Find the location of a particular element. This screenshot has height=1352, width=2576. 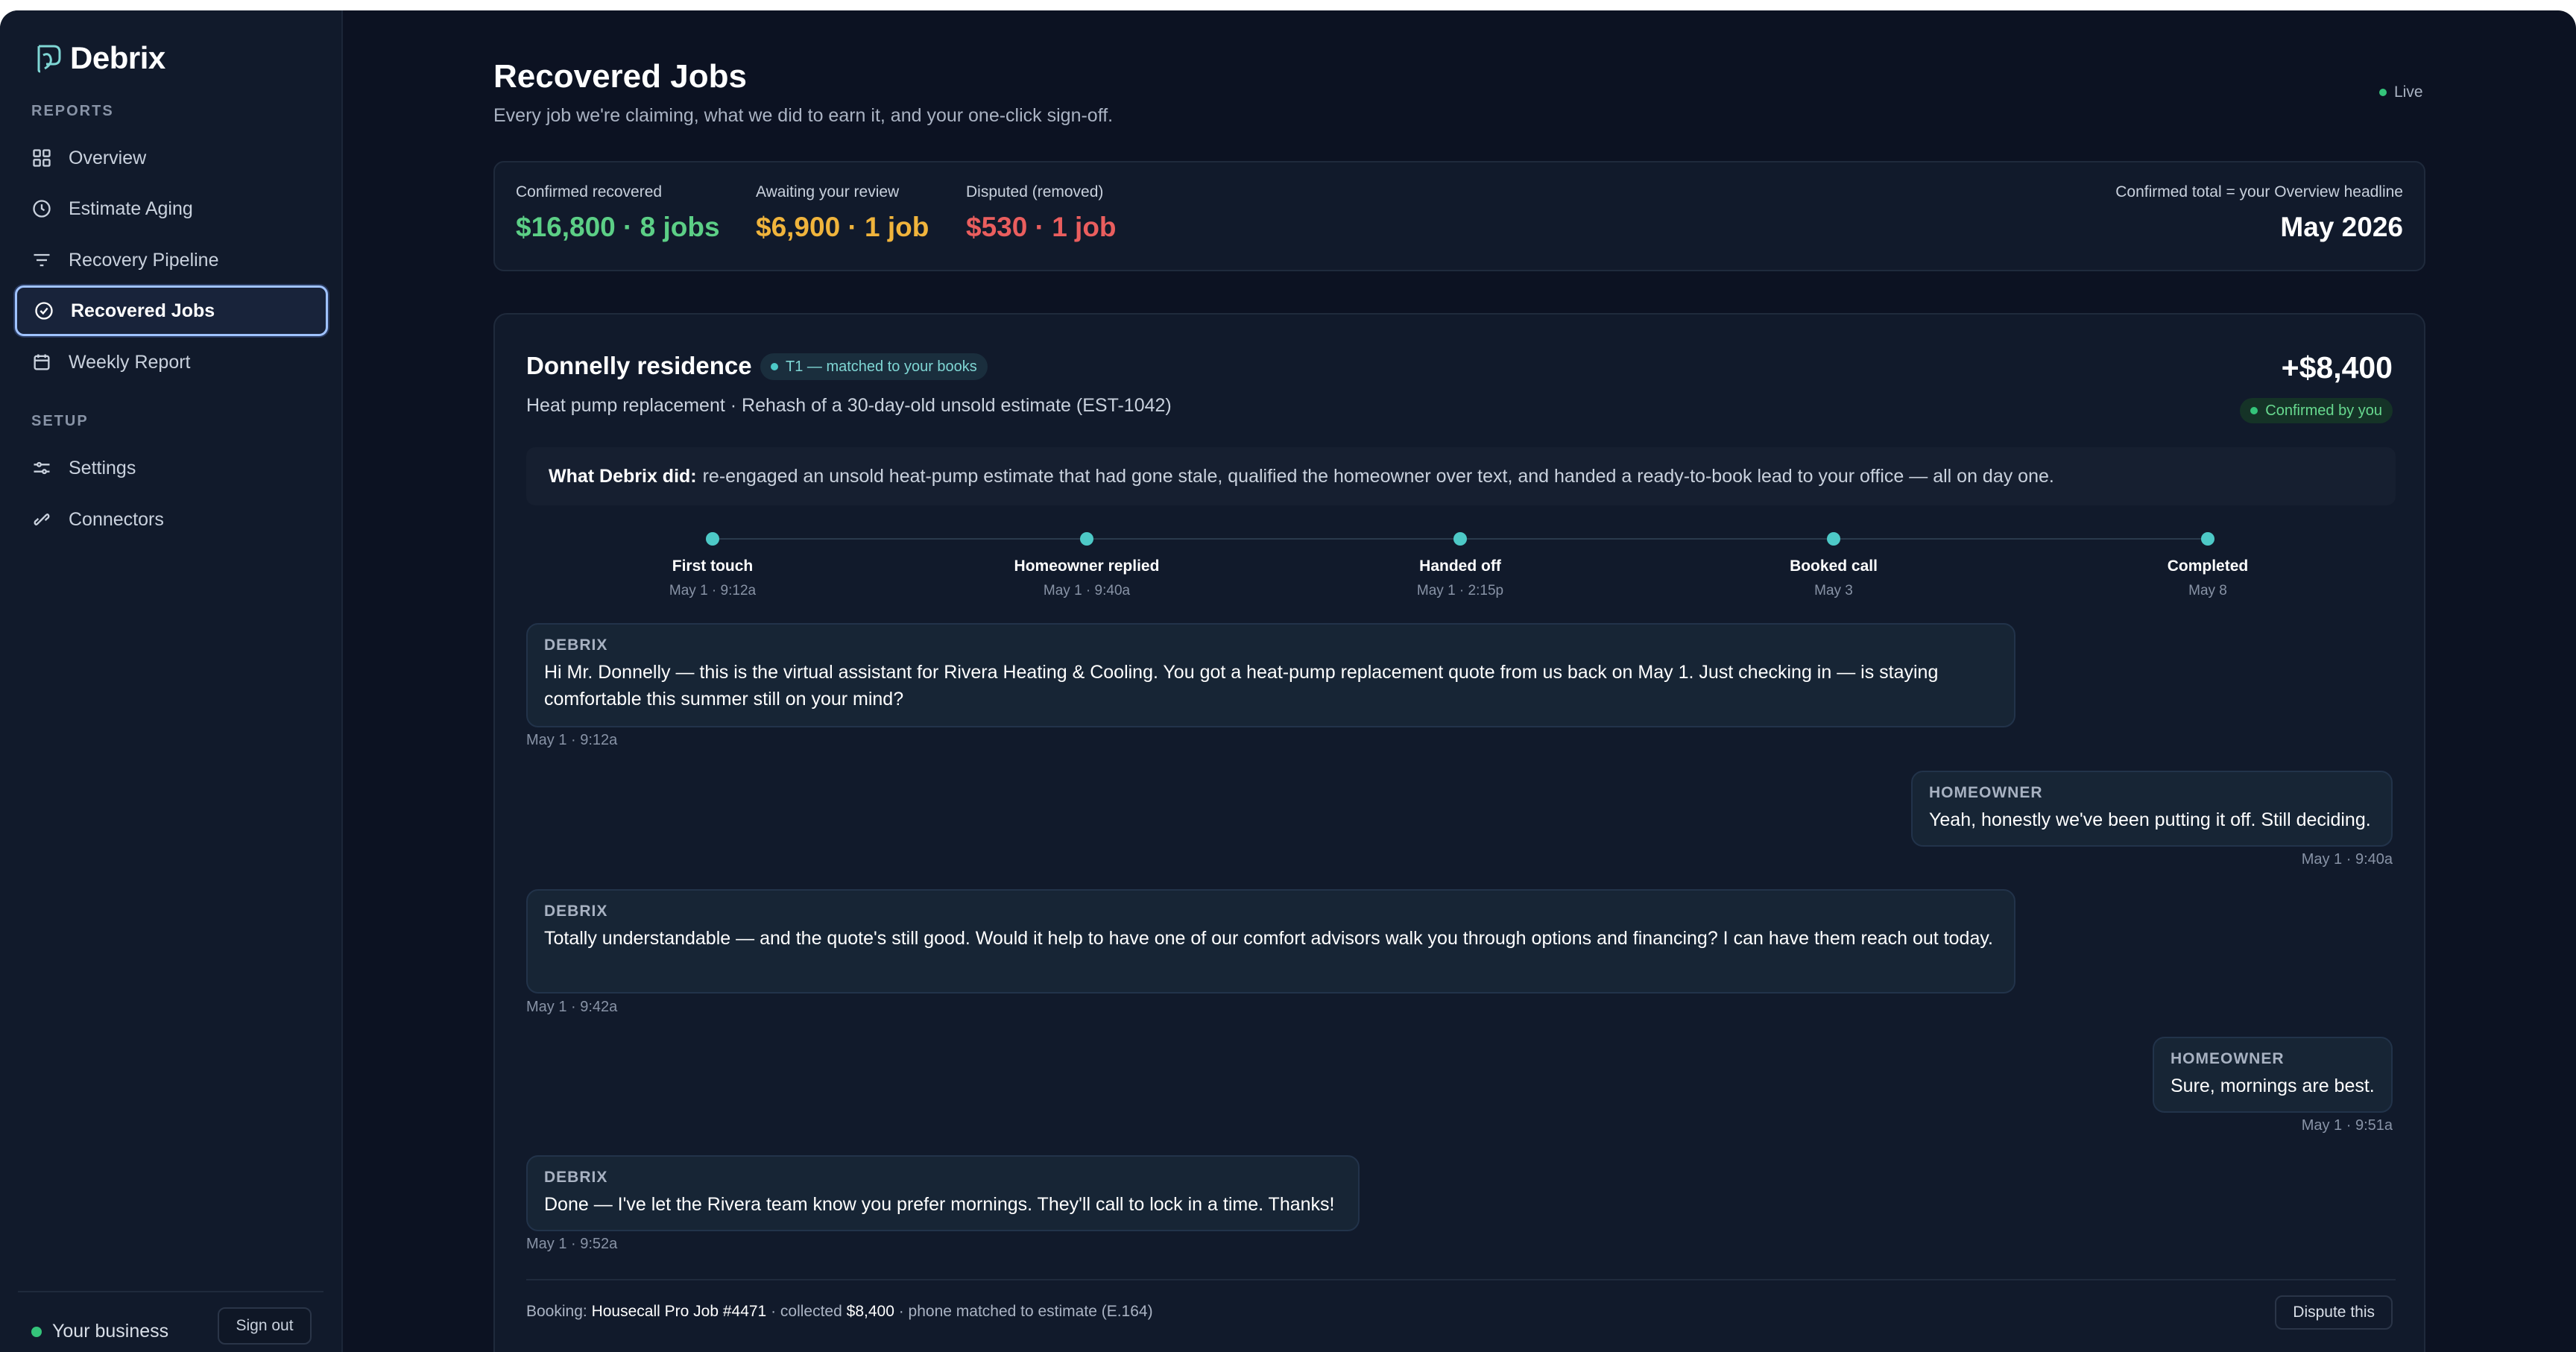

timeline-label: First touch is located at coordinates (713, 566).